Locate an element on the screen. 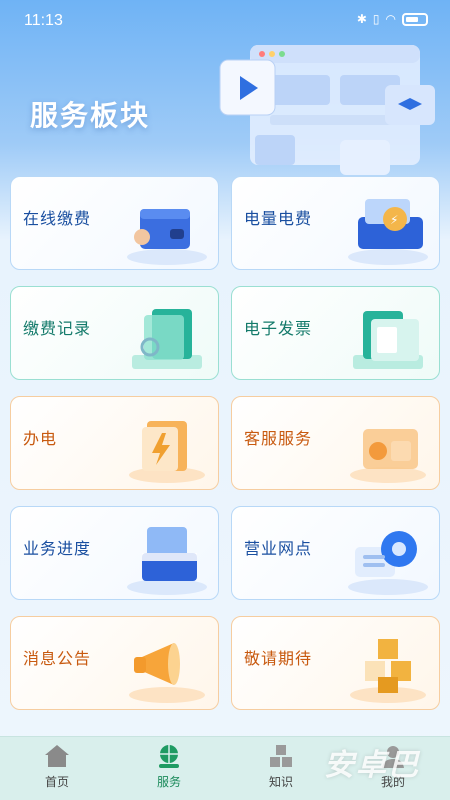 The image size is (450, 800). card-customer-service: 客服服务 is located at coordinates (335, 443).